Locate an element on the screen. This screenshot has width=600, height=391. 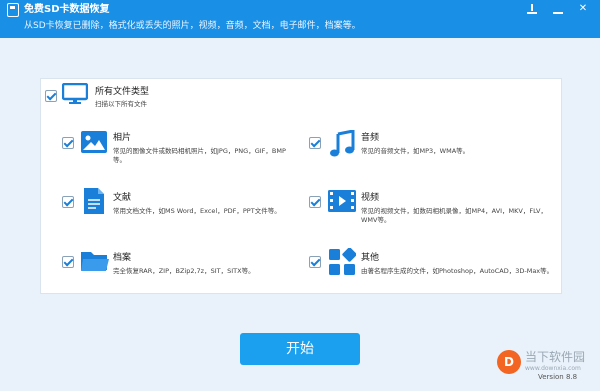
photo-title: 相片 is located at coordinates (122, 138).